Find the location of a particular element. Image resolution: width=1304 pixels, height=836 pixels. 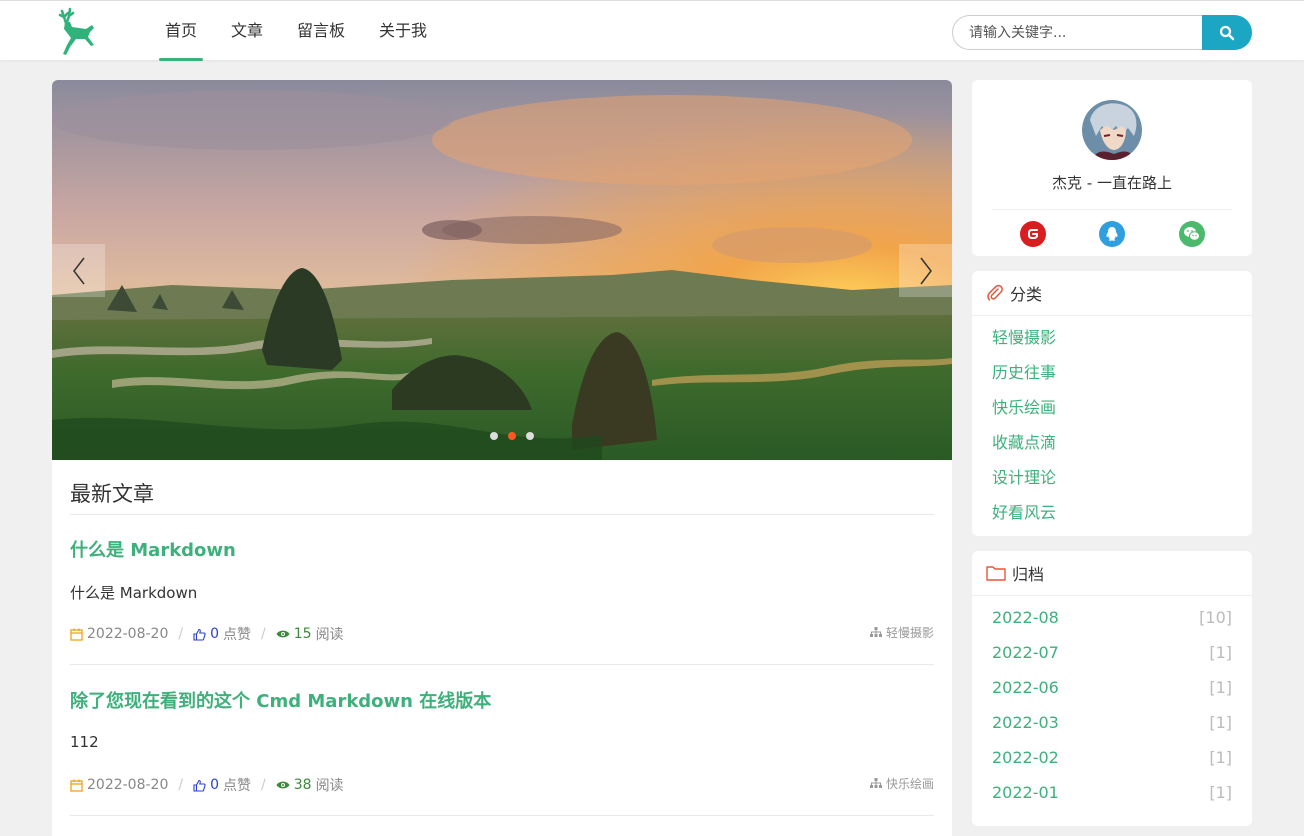

category-item: 历史往事 is located at coordinates (1112, 372).